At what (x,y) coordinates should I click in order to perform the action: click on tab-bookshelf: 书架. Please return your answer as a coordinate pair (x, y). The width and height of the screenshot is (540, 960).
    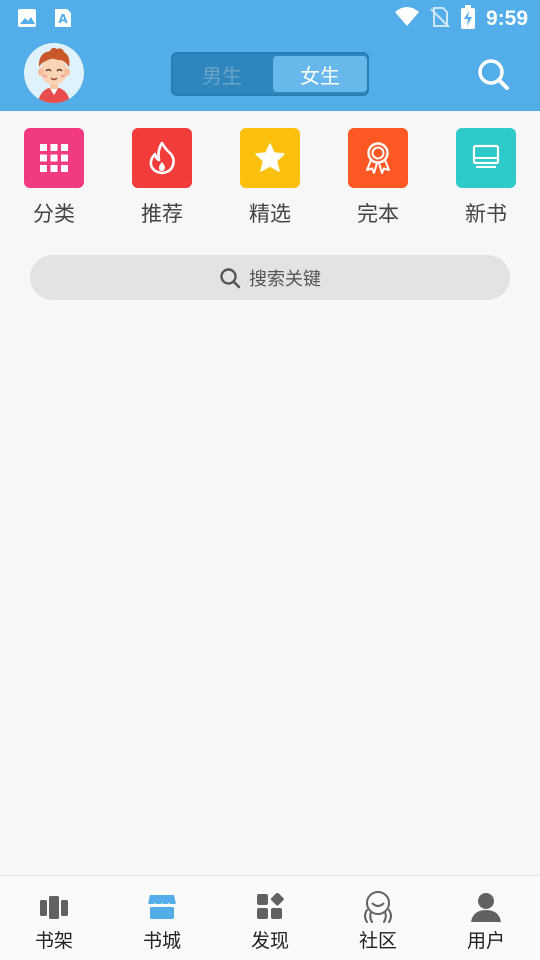
    Looking at the image, I should click on (54, 918).